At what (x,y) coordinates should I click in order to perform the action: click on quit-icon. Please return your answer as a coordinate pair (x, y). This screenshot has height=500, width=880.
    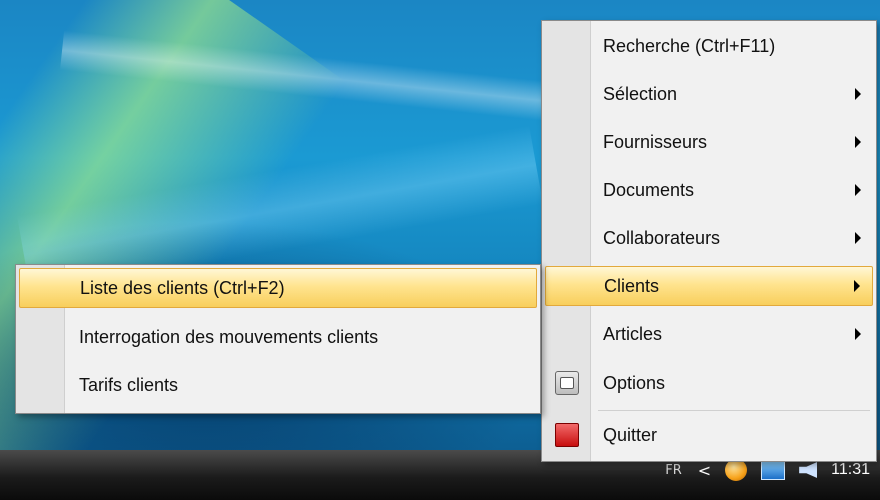
    Looking at the image, I should click on (567, 435).